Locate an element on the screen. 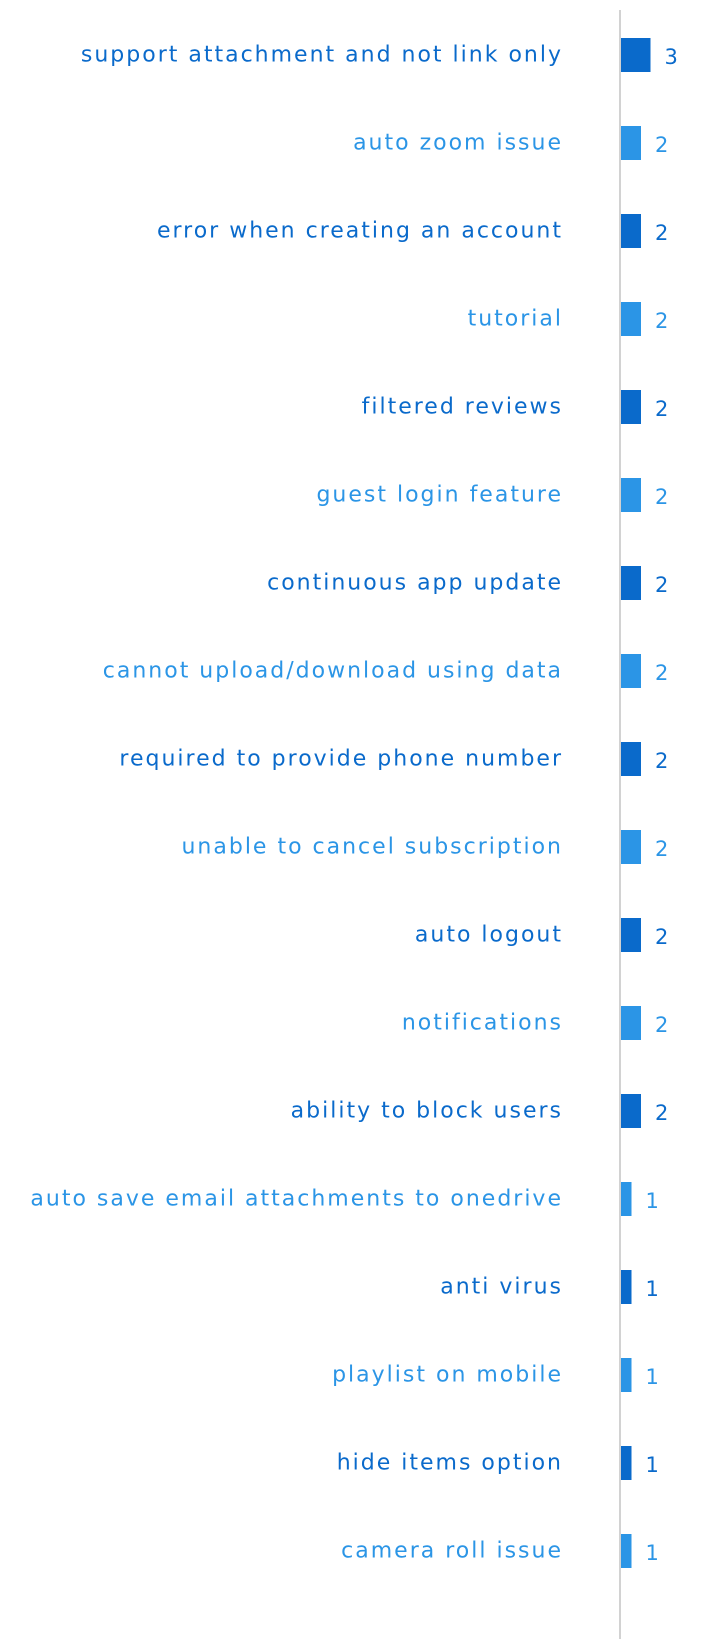 The height and width of the screenshot is (1639, 710). category-label: notifications is located at coordinates (482, 1023).